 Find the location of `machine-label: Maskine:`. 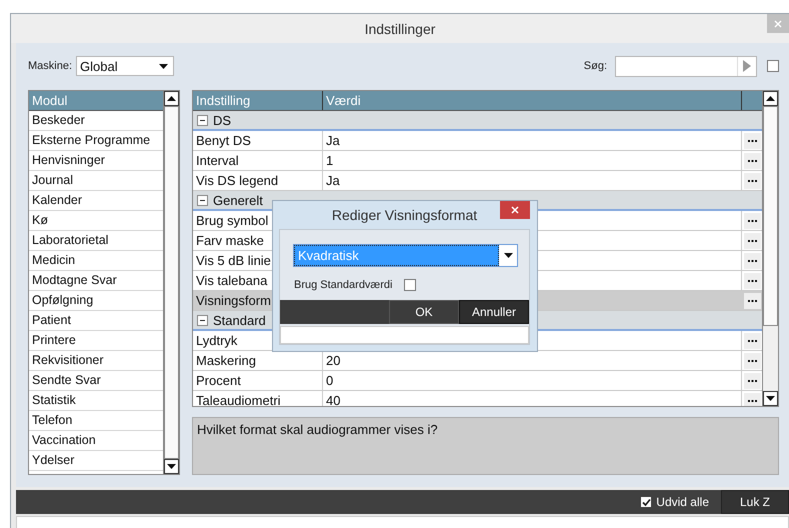

machine-label: Maskine: is located at coordinates (50, 66).